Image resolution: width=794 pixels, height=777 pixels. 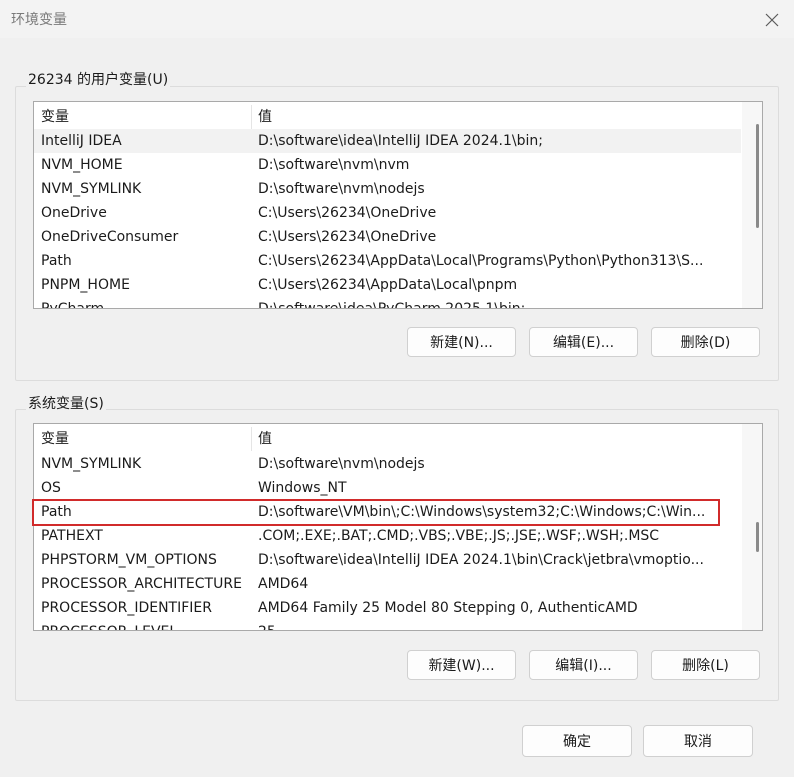 I want to click on table-row: OS Windows_NT, so click(x=387, y=488).